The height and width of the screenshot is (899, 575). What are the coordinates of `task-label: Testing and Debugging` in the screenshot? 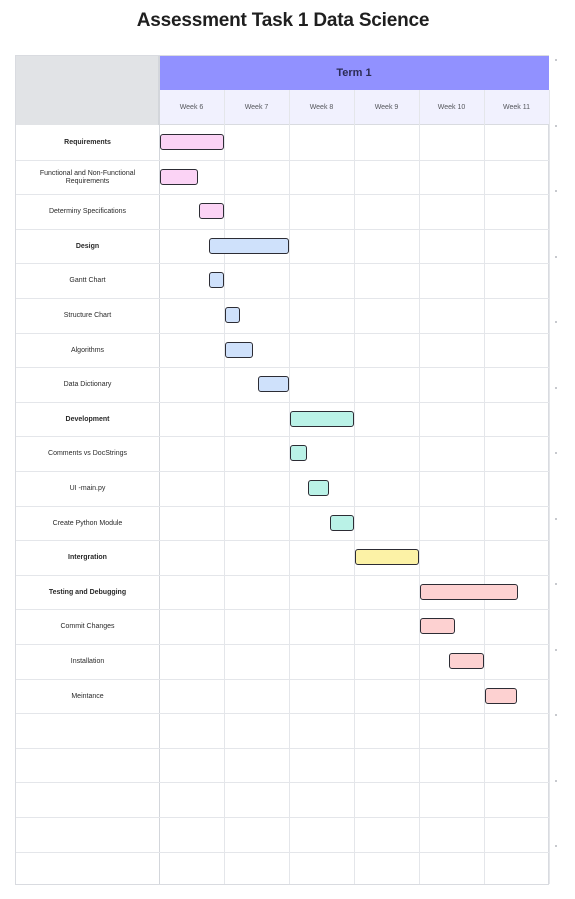 It's located at (87, 592).